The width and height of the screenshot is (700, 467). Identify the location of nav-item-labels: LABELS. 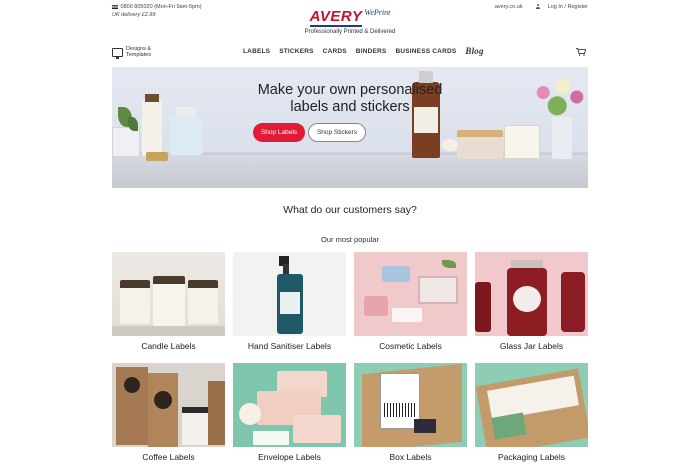
(256, 52).